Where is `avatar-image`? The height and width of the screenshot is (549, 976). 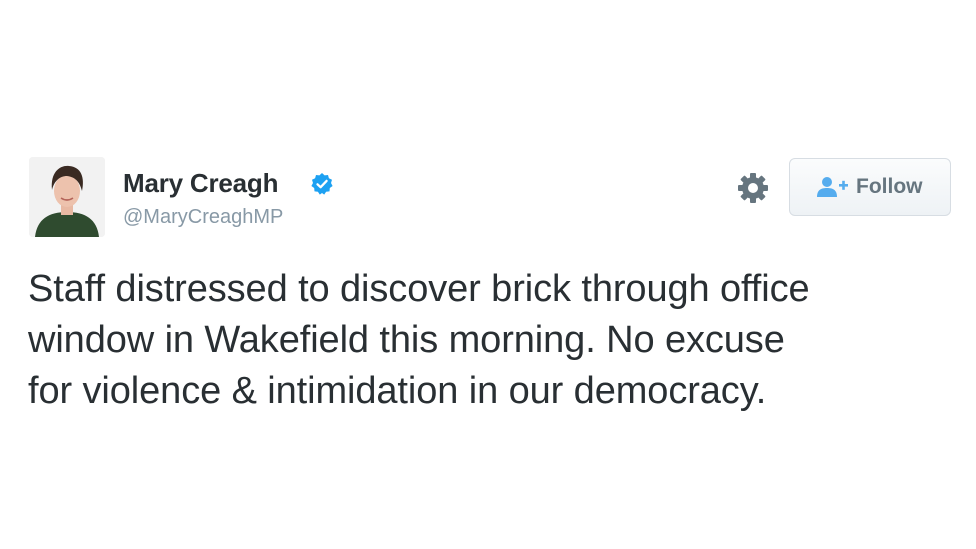
avatar-image is located at coordinates (67, 197).